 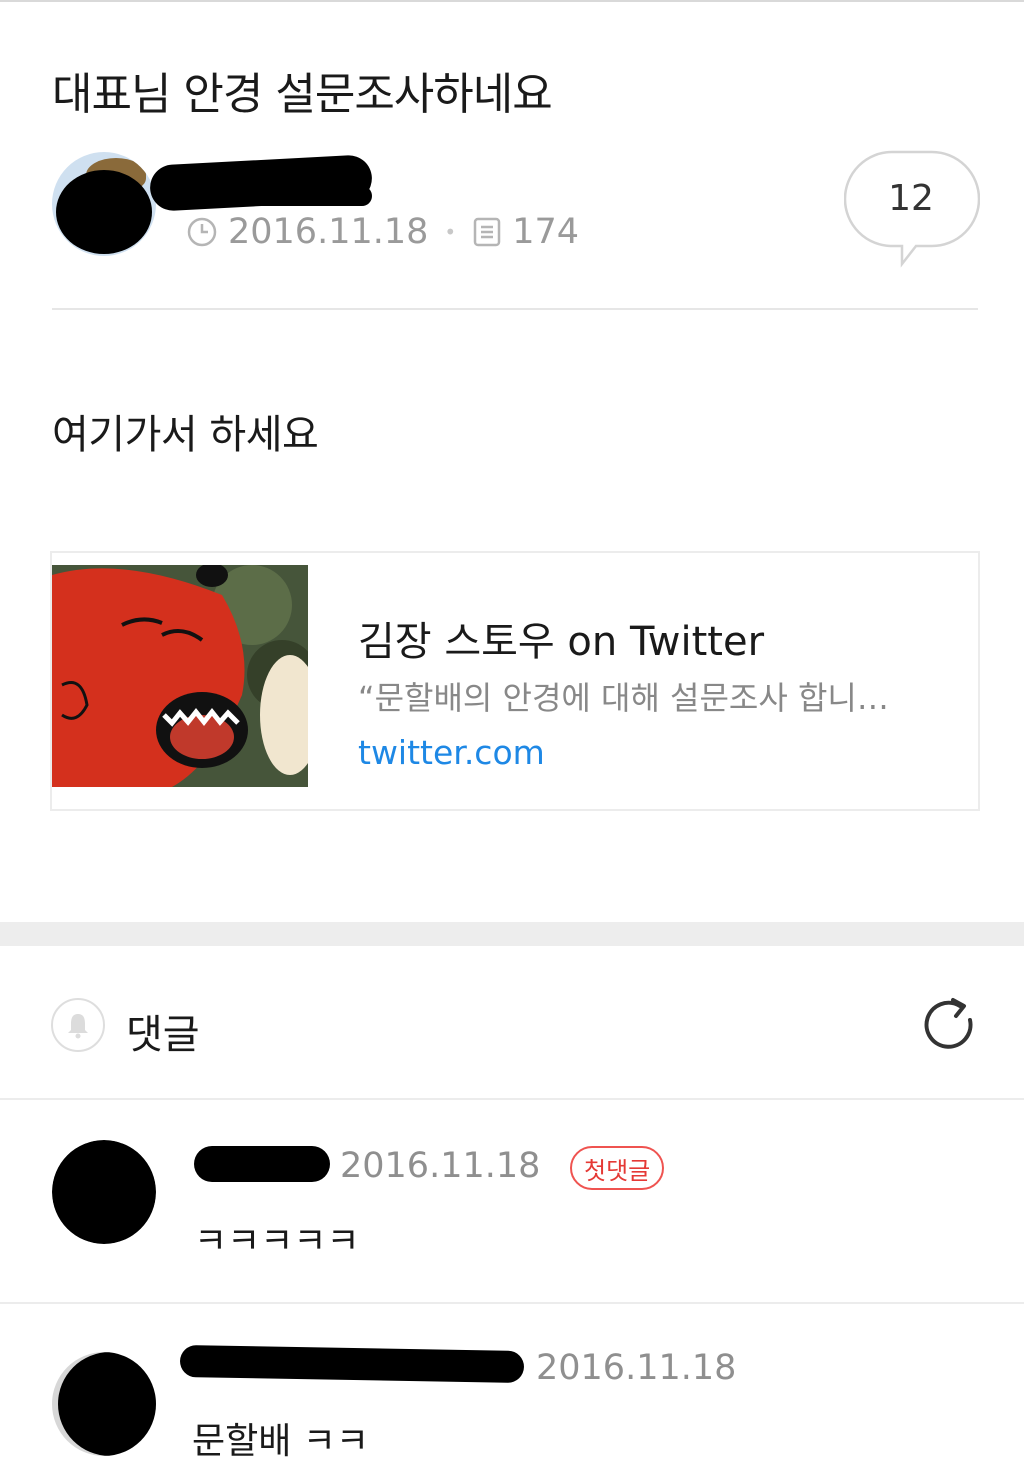 I want to click on comment-count: 12, so click(x=911, y=198).